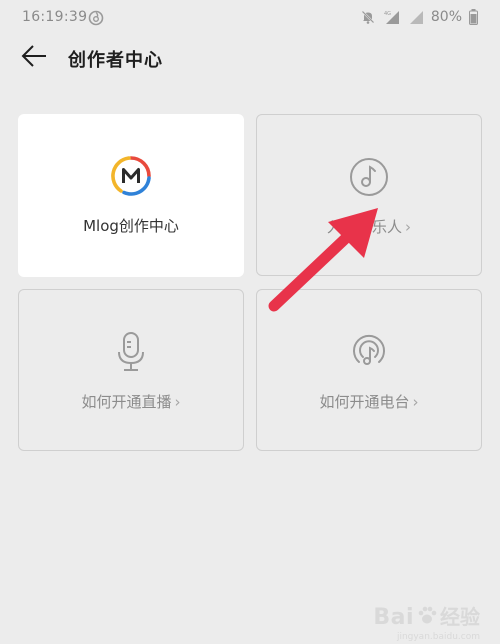 Image resolution: width=500 pixels, height=644 pixels. I want to click on paw-logo-icon, so click(427, 617).